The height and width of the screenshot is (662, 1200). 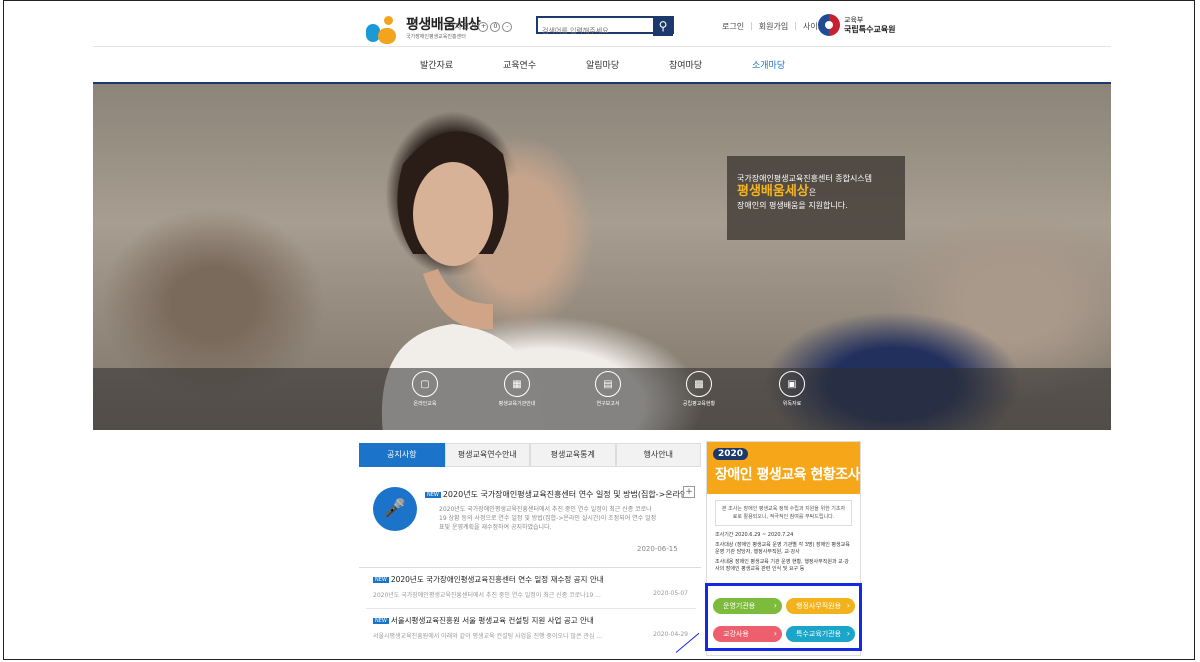 I want to click on survey-header: 2020 장애인 평생교육 현황조사, so click(x=783, y=468).